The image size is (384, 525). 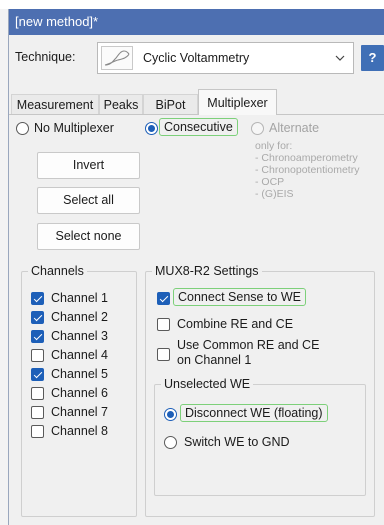 I want to click on channel-1-checkbox, so click(x=37, y=298).